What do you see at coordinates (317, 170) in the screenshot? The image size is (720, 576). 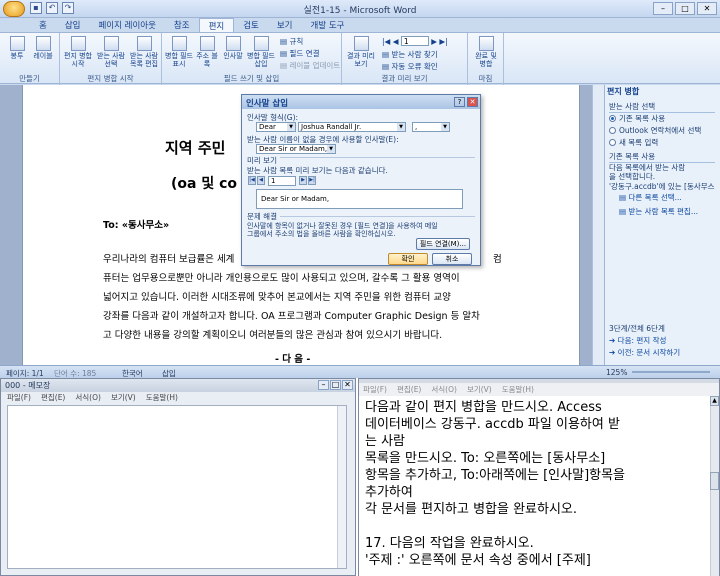 I see `preview-description: 받는 사람 목록 미리 보기는 다음과 같습니다.` at bounding box center [317, 170].